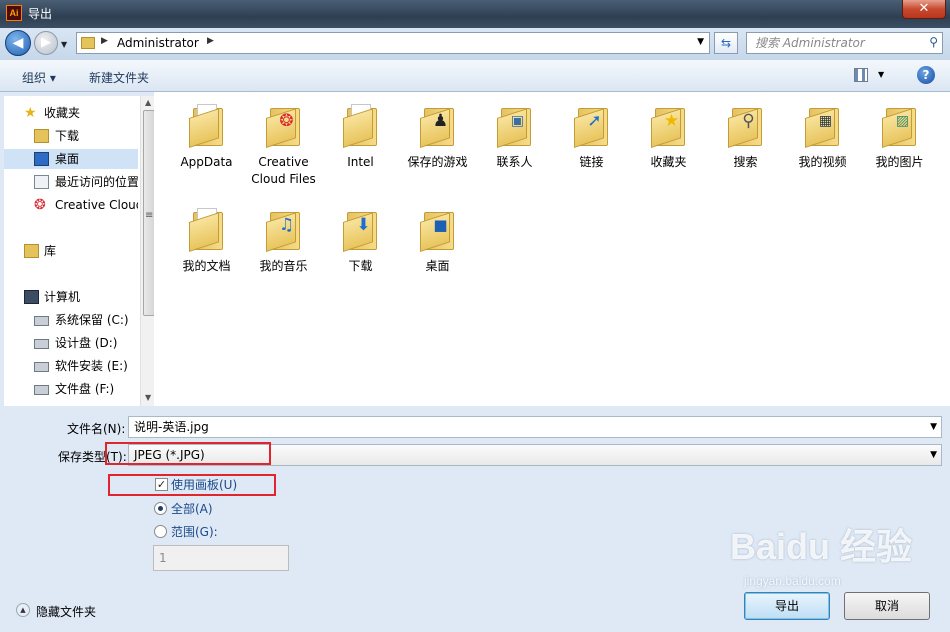 Image resolution: width=950 pixels, height=632 pixels. Describe the element at coordinates (64, 44) in the screenshot. I see `recent-pages-dropdown: ▼` at that location.